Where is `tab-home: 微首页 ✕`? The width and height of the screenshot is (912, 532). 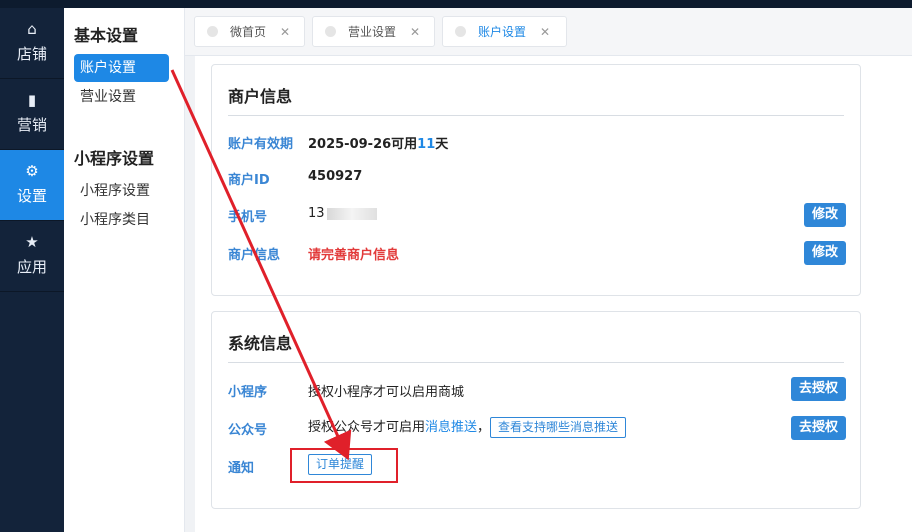 tab-home: 微首页 ✕ is located at coordinates (249, 31).